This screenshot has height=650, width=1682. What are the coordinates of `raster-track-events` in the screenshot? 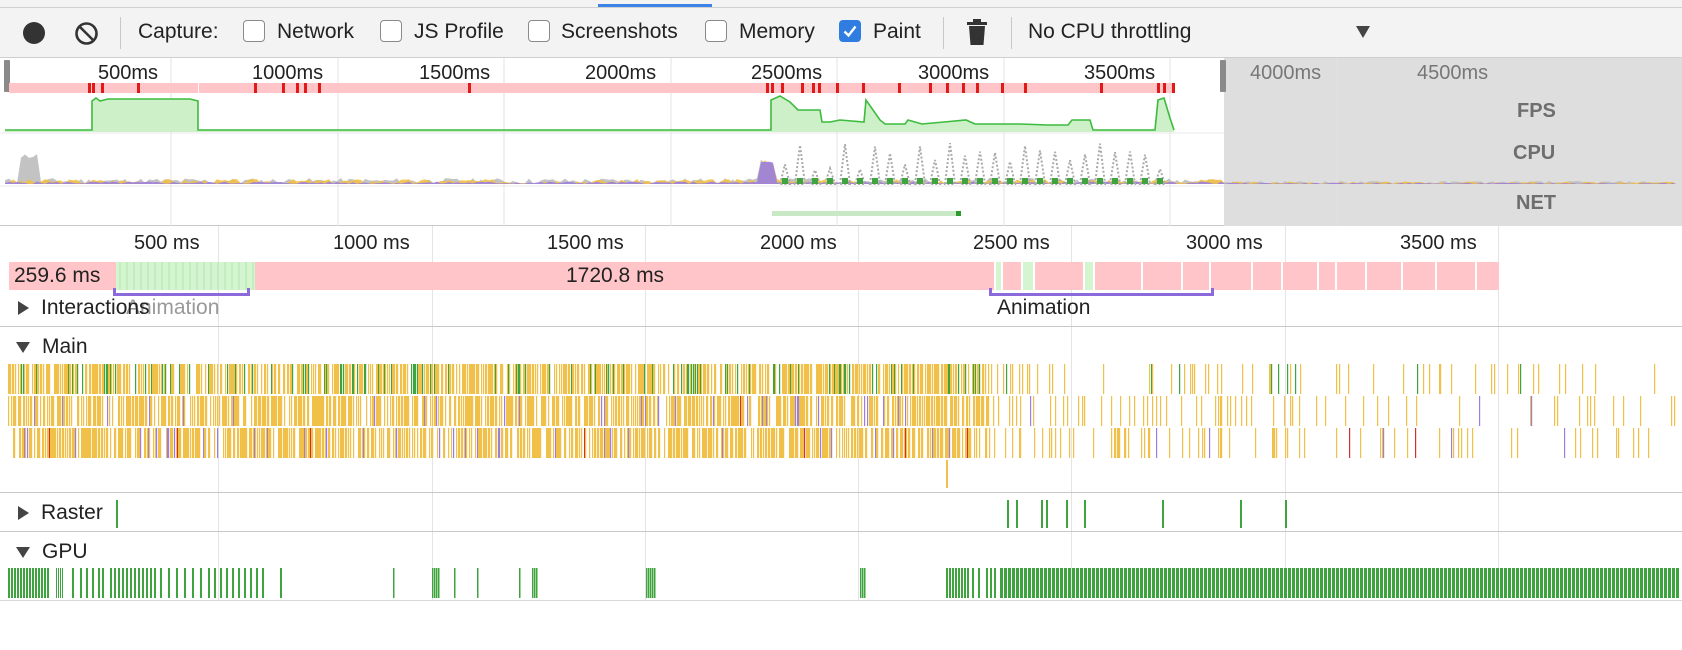 It's located at (841, 513).